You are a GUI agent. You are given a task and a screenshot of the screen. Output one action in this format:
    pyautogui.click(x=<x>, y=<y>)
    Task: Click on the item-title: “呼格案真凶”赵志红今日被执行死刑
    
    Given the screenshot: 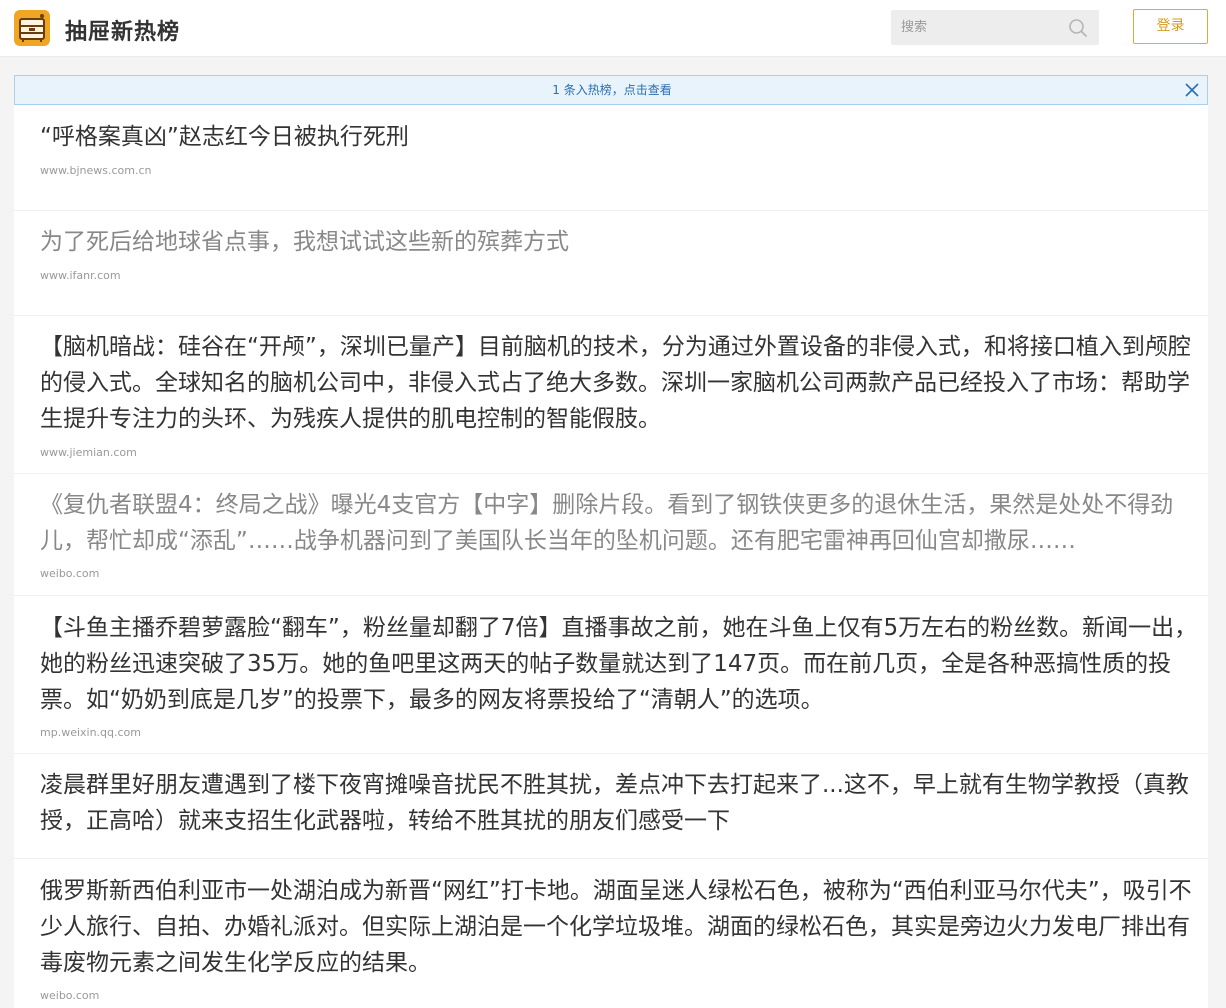 What is the action you would take?
    pyautogui.click(x=620, y=137)
    